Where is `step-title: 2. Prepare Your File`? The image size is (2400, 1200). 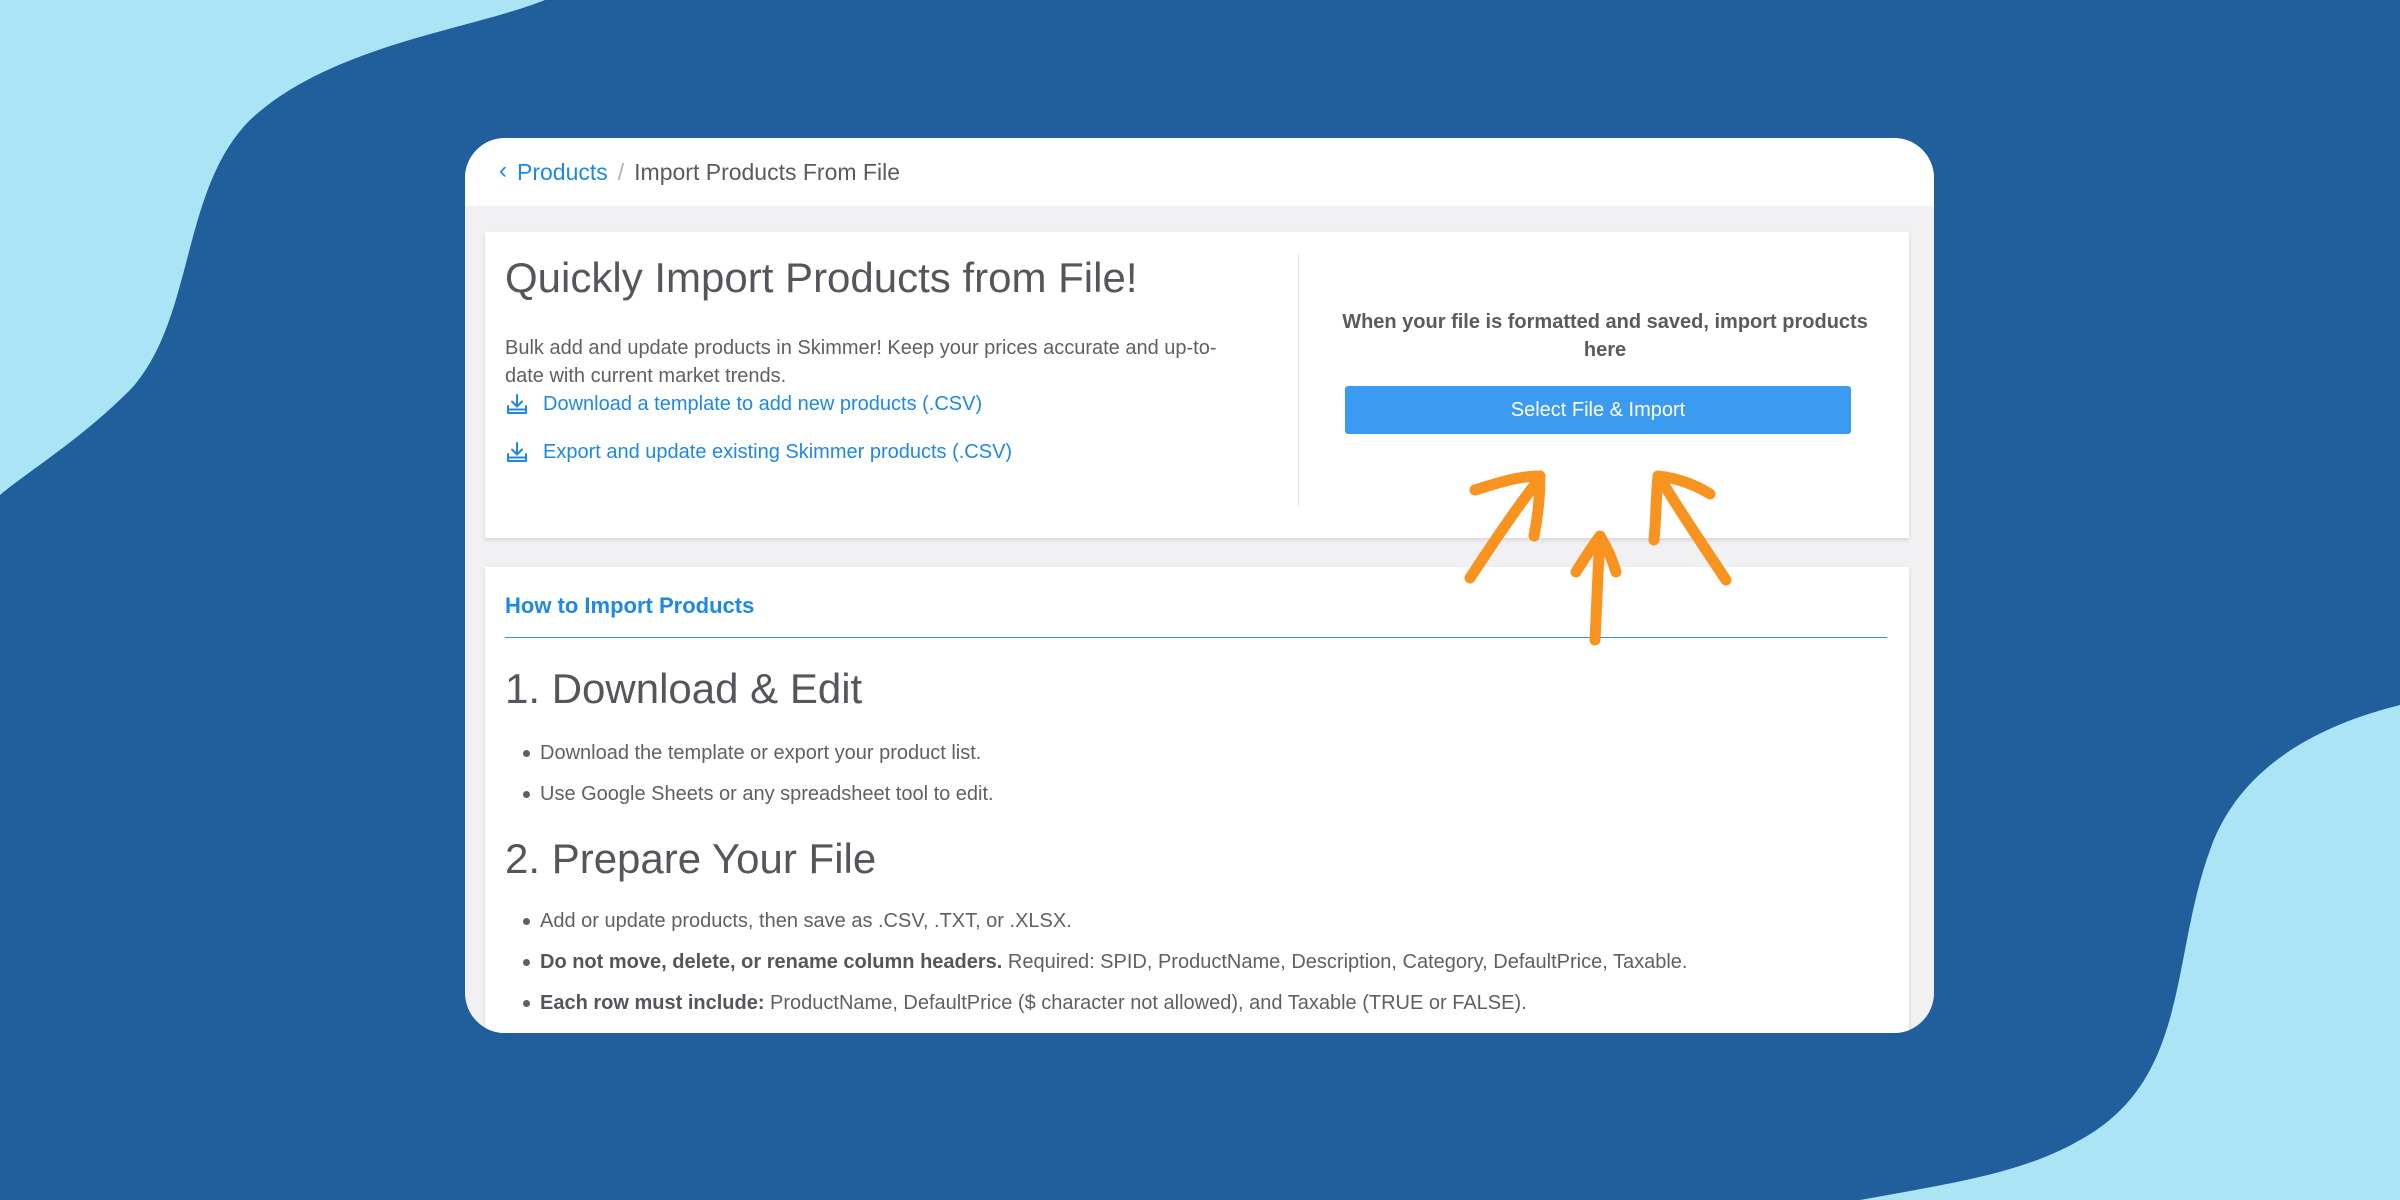
step-title: 2. Prepare Your File is located at coordinates (691, 858).